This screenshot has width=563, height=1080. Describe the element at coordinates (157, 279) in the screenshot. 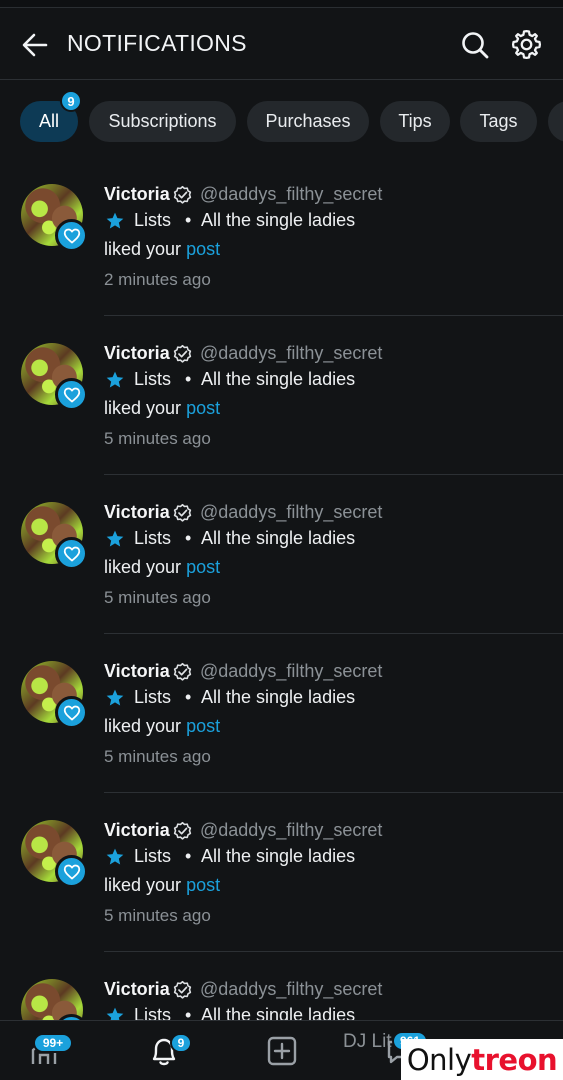

I see `timestamp: 2 minutes ago` at that location.